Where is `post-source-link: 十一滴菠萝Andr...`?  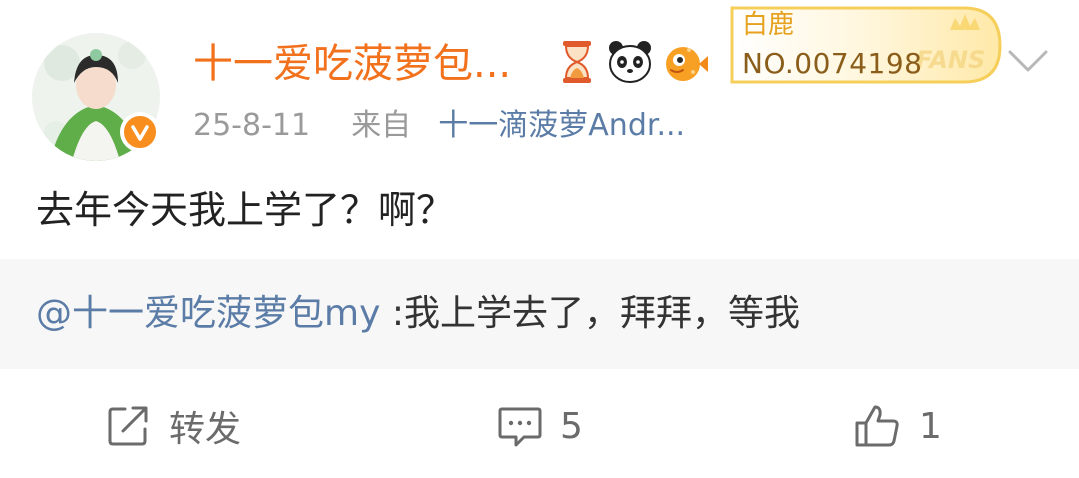 post-source-link: 十一滴菠萝Andr... is located at coordinates (561, 125).